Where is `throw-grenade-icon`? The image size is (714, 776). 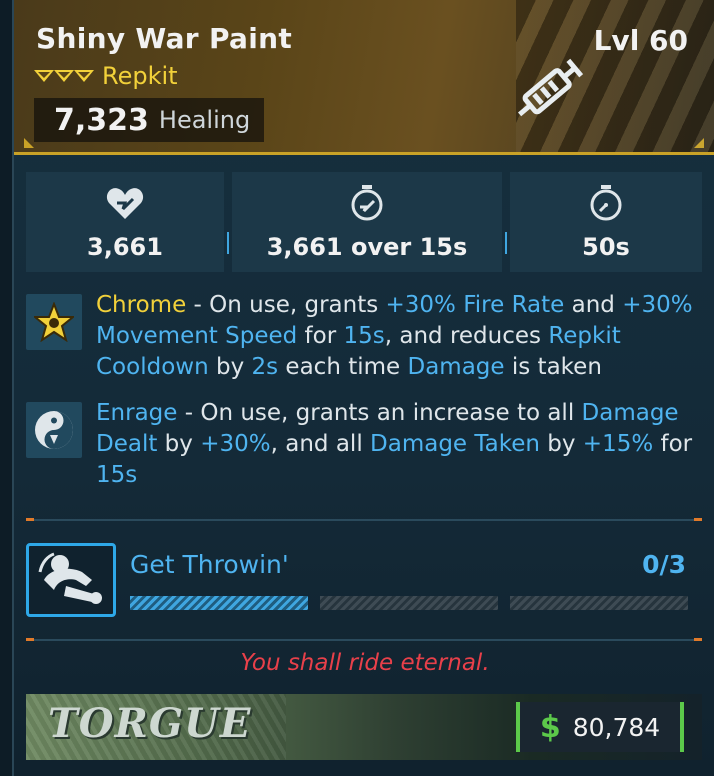
throw-grenade-icon is located at coordinates (70, 578).